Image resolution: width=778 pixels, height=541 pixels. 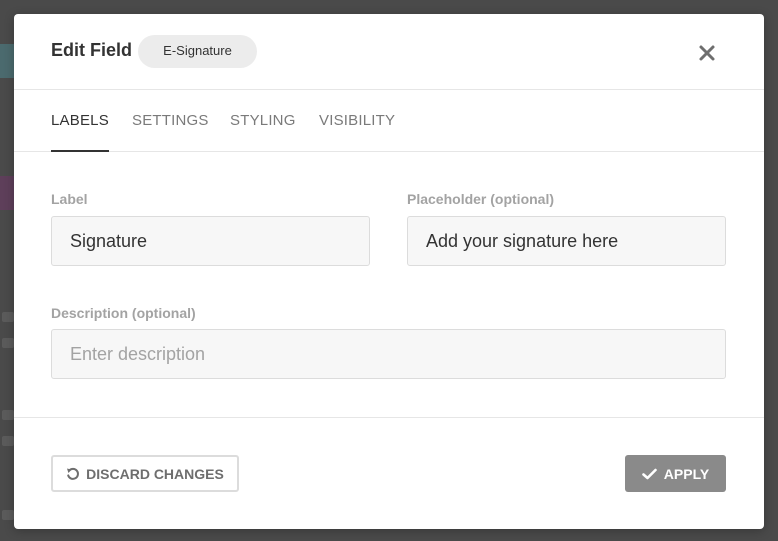 What do you see at coordinates (686, 473) in the screenshot?
I see `apply-label: APPLY` at bounding box center [686, 473].